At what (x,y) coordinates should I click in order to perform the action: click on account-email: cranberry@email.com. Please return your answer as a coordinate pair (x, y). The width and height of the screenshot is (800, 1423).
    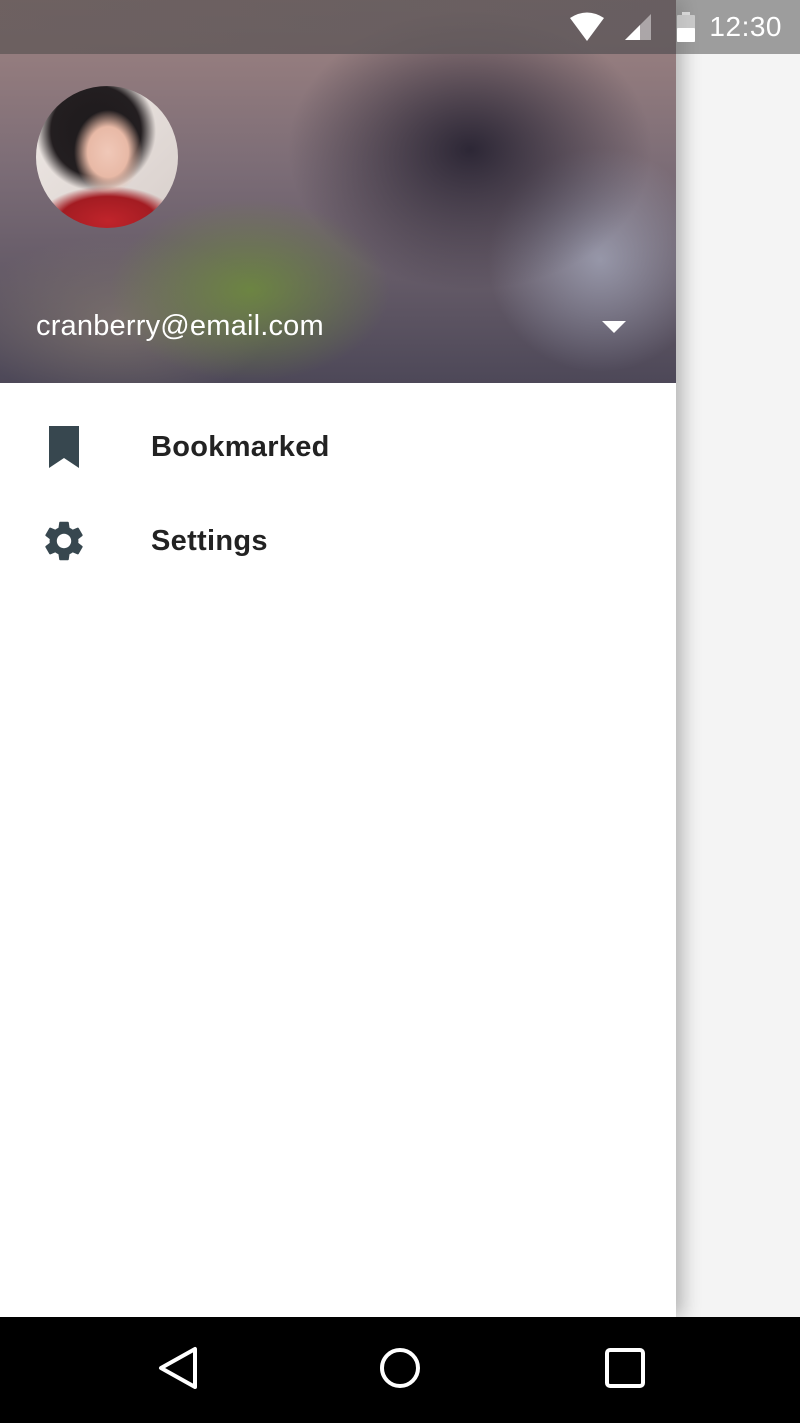
    Looking at the image, I should click on (180, 326).